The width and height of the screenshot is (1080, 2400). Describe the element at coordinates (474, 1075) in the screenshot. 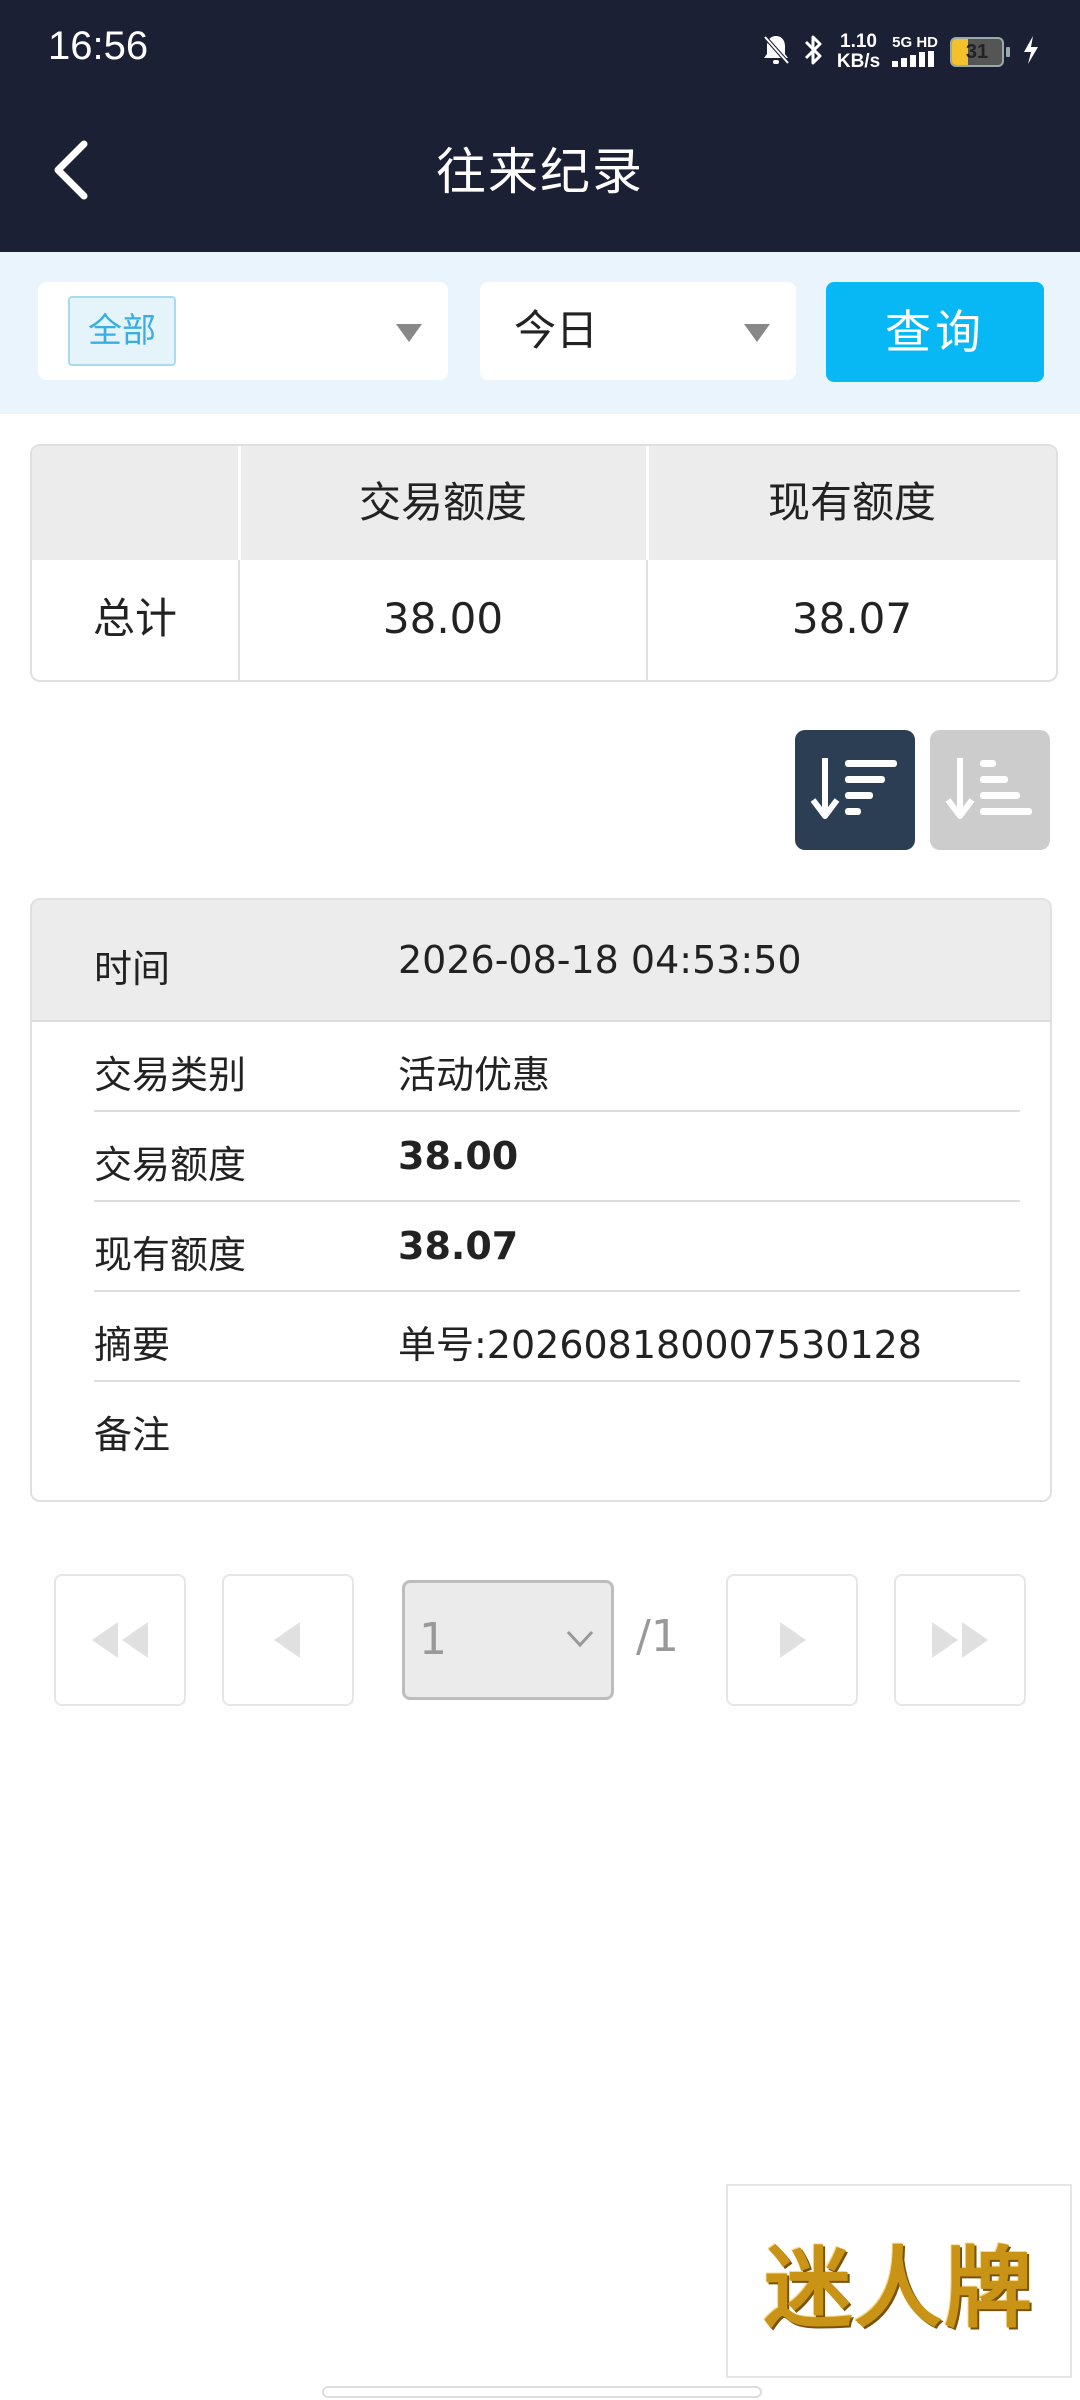

I see `type-value: 活动优惠` at that location.